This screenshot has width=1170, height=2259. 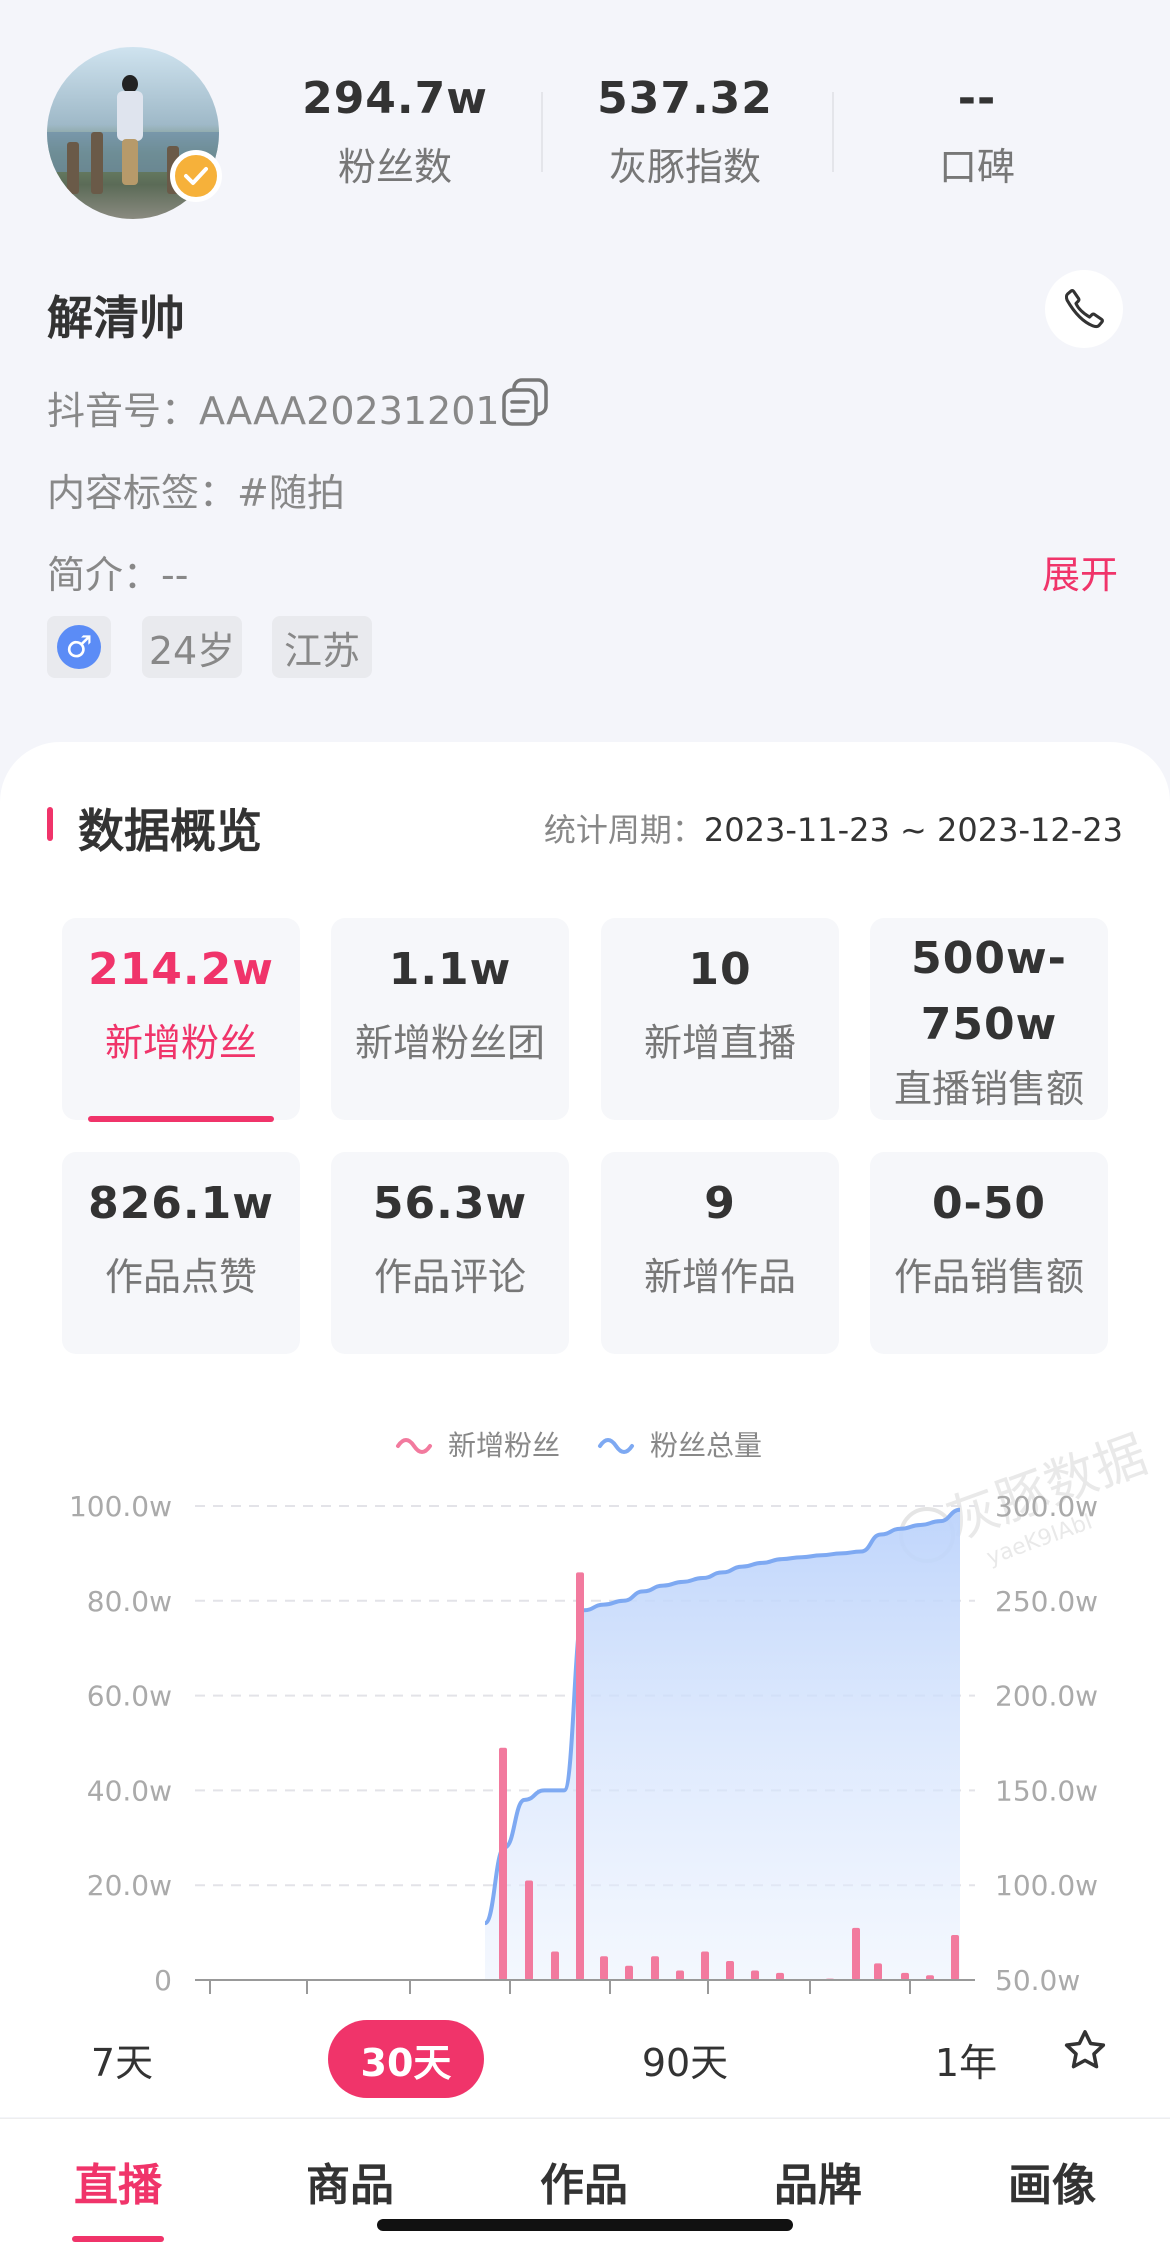 I want to click on tile-label: 作品评论, so click(x=449, y=1277).